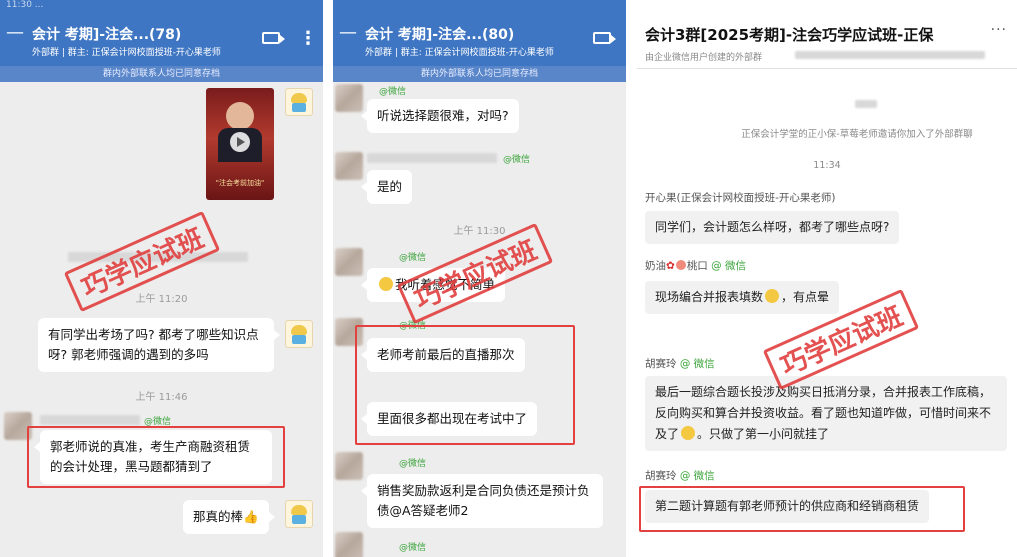 This screenshot has width=1017, height=557. What do you see at coordinates (482, 501) in the screenshot?
I see `message-bubble-received: 销售奖励款返利是合同负债还是预计负债@A答疑老师2` at bounding box center [482, 501].